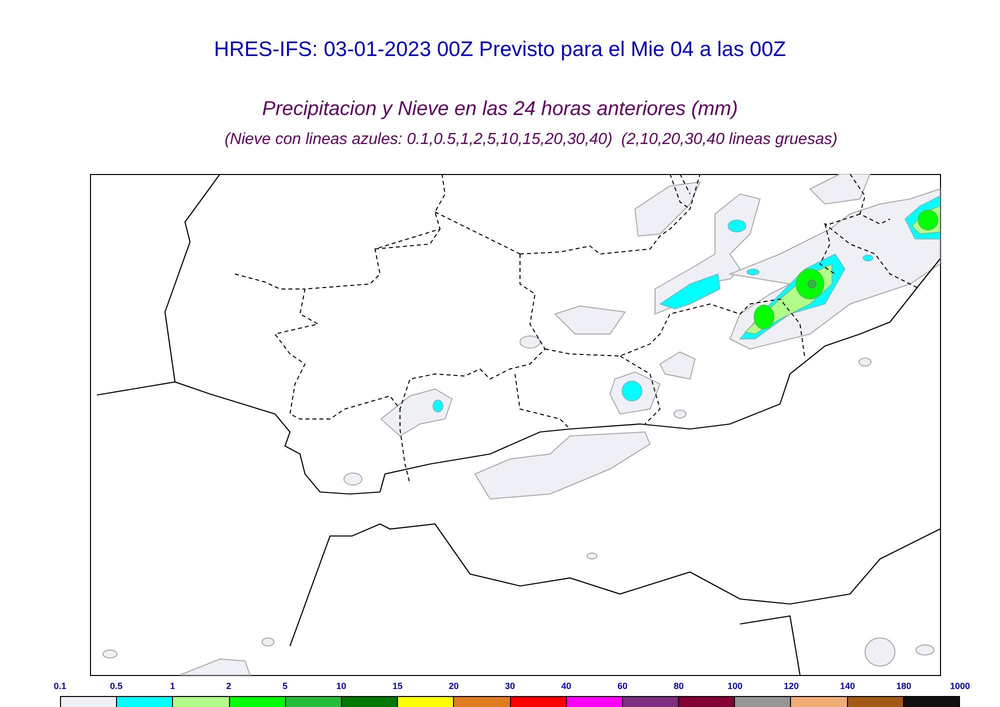  I want to click on chart-note: (Nieve con lineas azules: 0.1,0.5,1,2,5,10,15,20,30,40) (2,10,20,30,40 lineas gruesas), so click(531, 140).